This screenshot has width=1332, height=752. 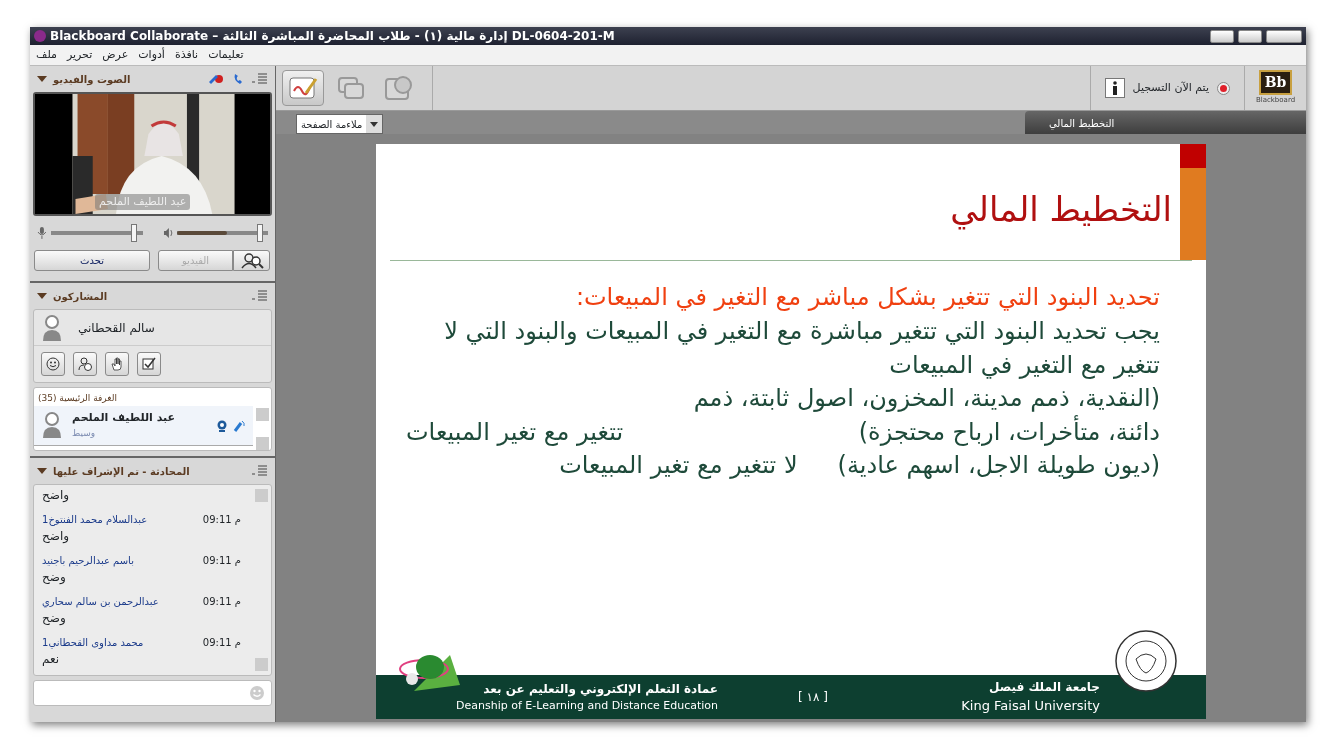 What do you see at coordinates (143, 201) in the screenshot?
I see `video-caption: عبد اللطيف الملحم` at bounding box center [143, 201].